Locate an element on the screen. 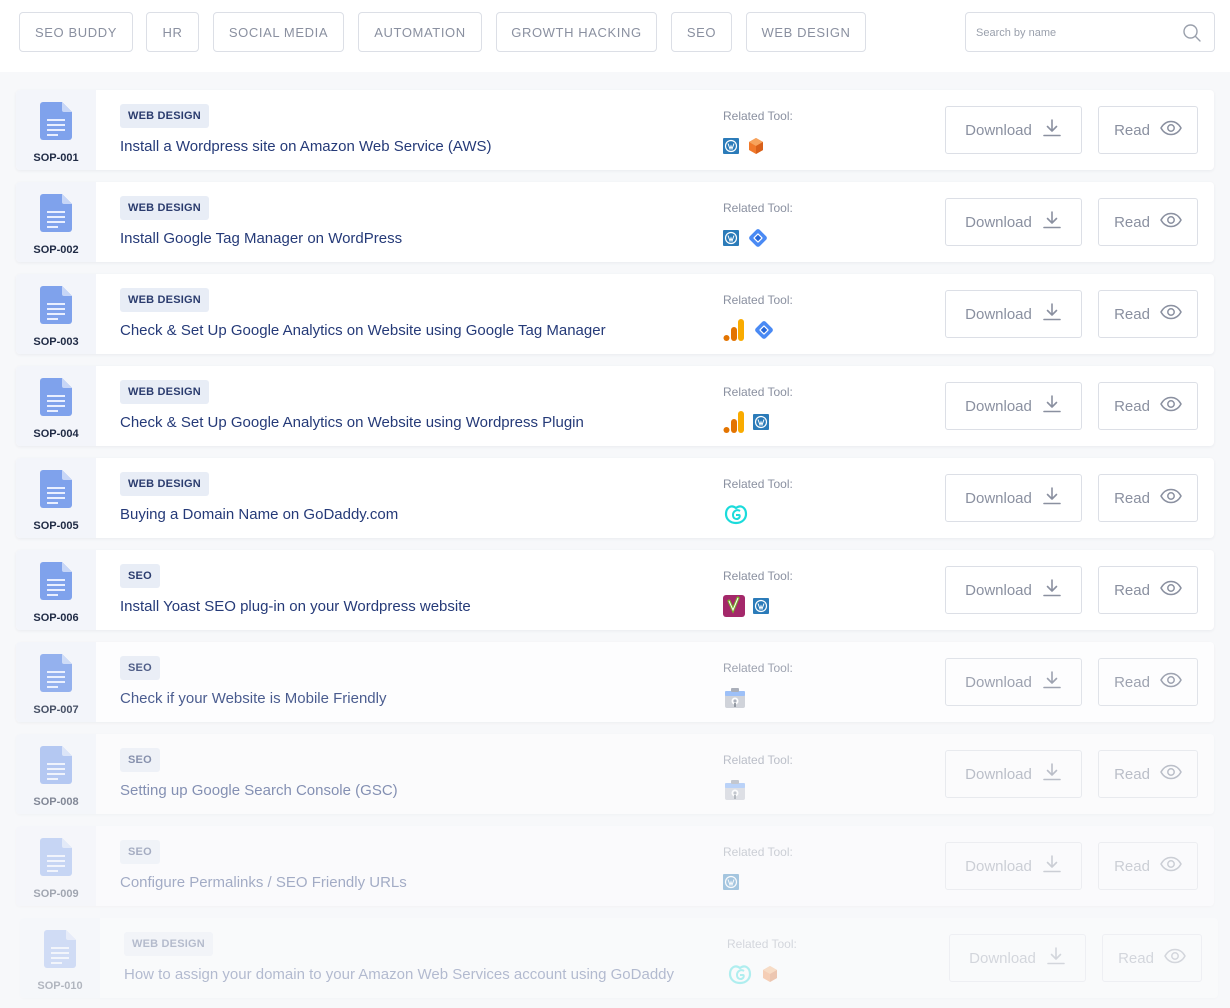  sop-code: SOP-003 is located at coordinates (56, 342).